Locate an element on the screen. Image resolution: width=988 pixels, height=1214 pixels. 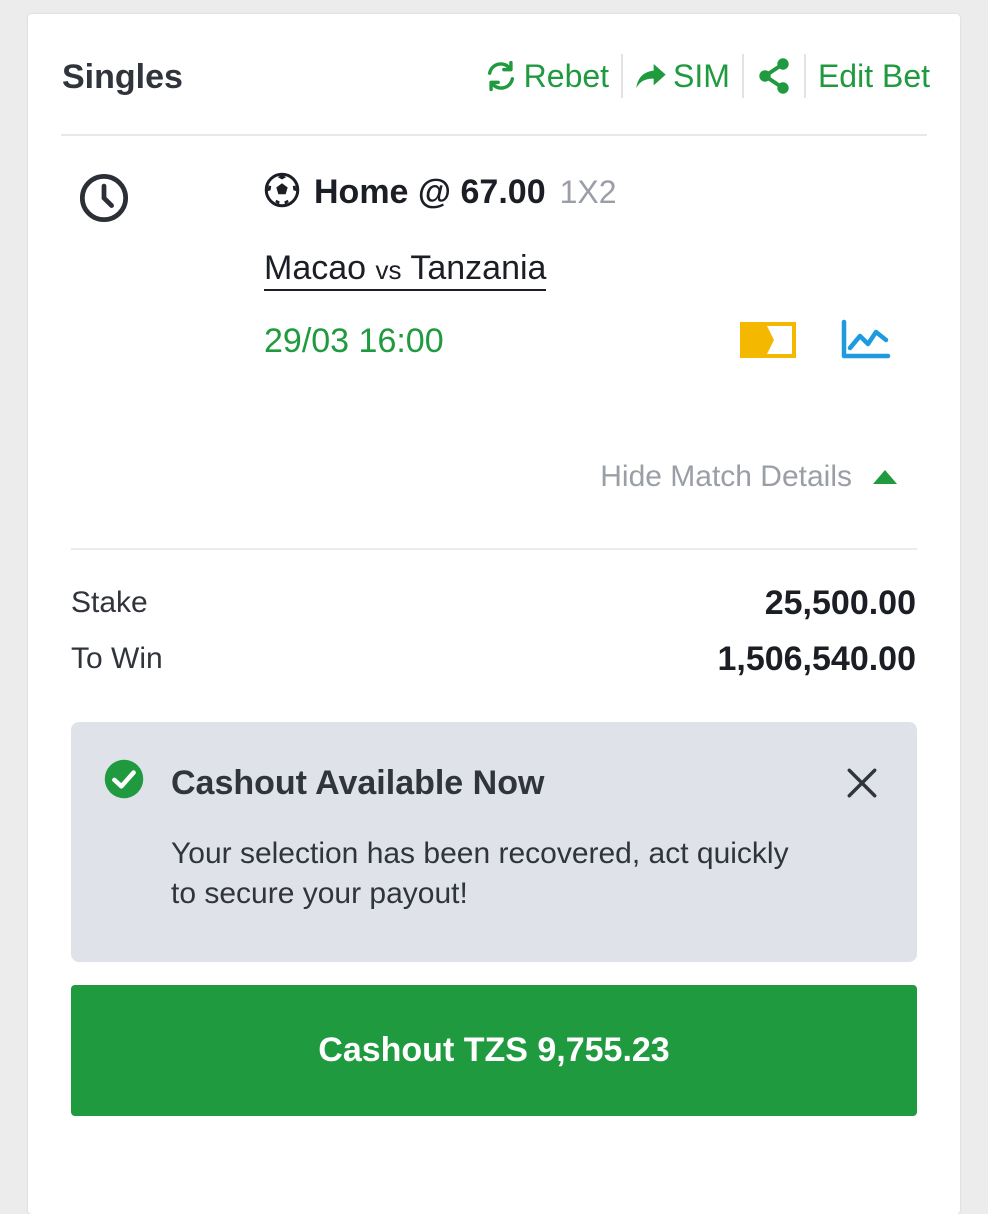
details-divider is located at coordinates (494, 549).